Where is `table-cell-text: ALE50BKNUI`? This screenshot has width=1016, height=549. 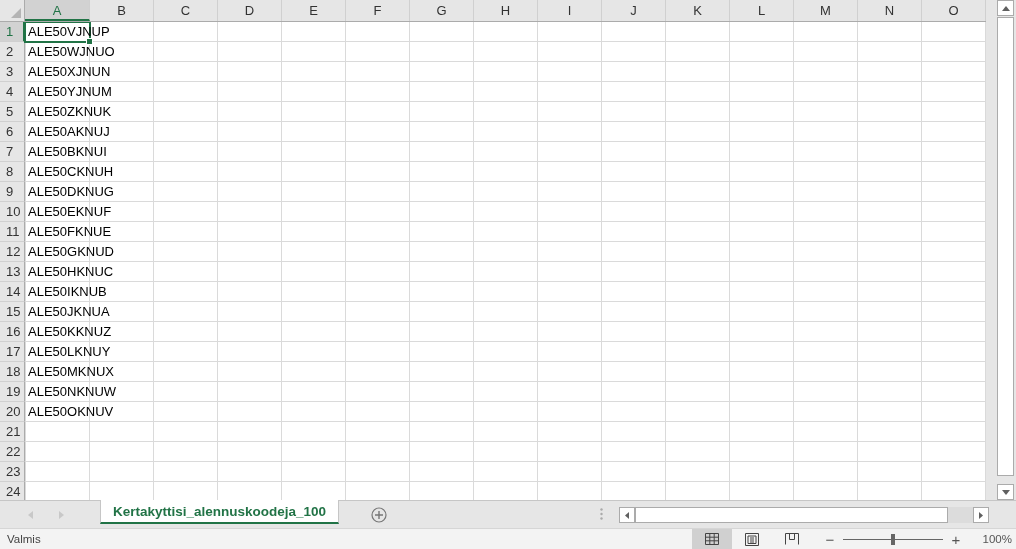 table-cell-text: ALE50BKNUI is located at coordinates (67, 151).